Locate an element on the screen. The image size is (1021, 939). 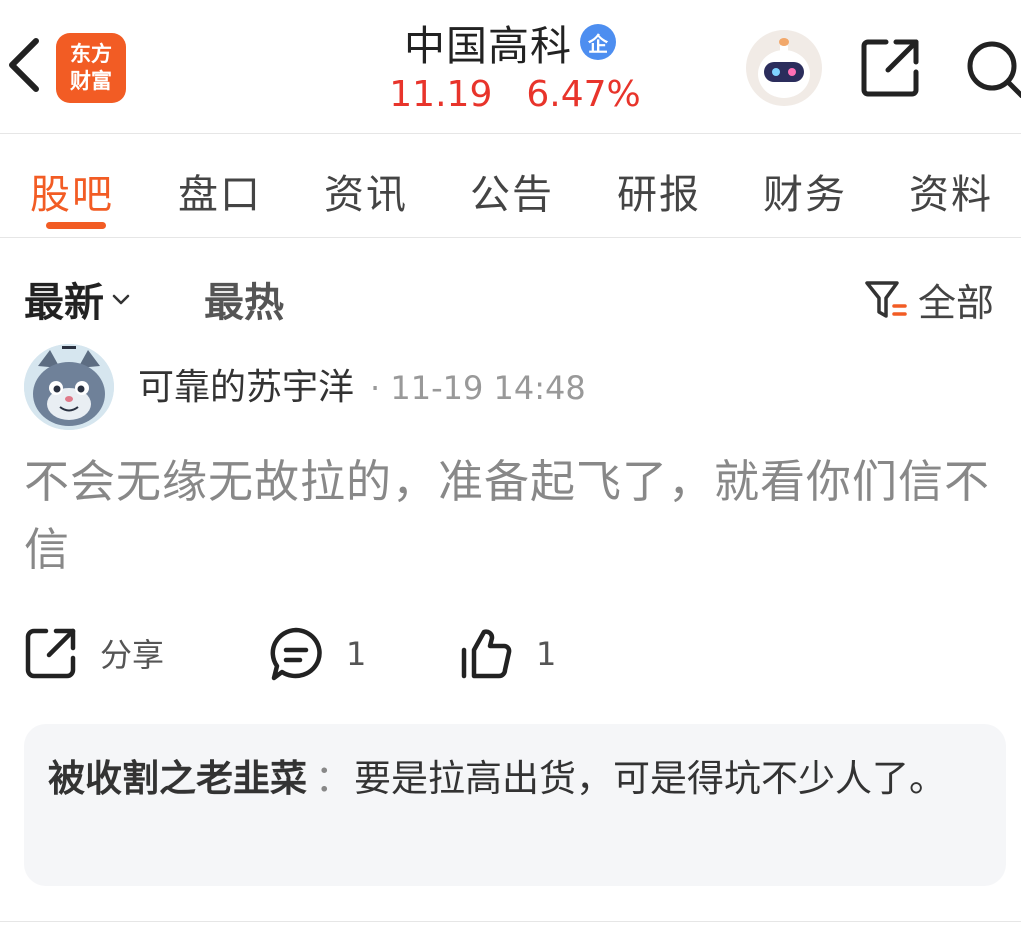
comment-icon is located at coordinates (296, 654).